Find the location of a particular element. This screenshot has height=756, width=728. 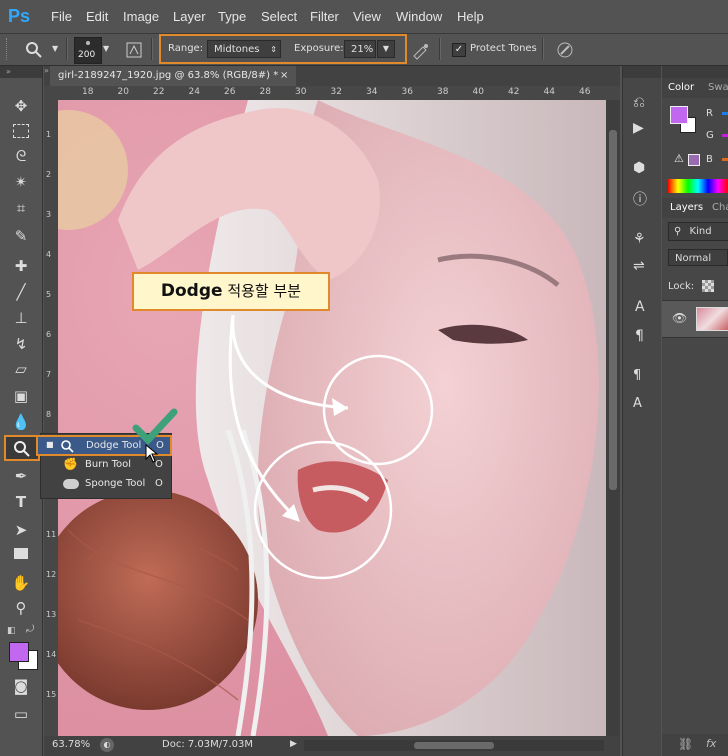

screen-mode-icon: ▭ is located at coordinates (21, 714).